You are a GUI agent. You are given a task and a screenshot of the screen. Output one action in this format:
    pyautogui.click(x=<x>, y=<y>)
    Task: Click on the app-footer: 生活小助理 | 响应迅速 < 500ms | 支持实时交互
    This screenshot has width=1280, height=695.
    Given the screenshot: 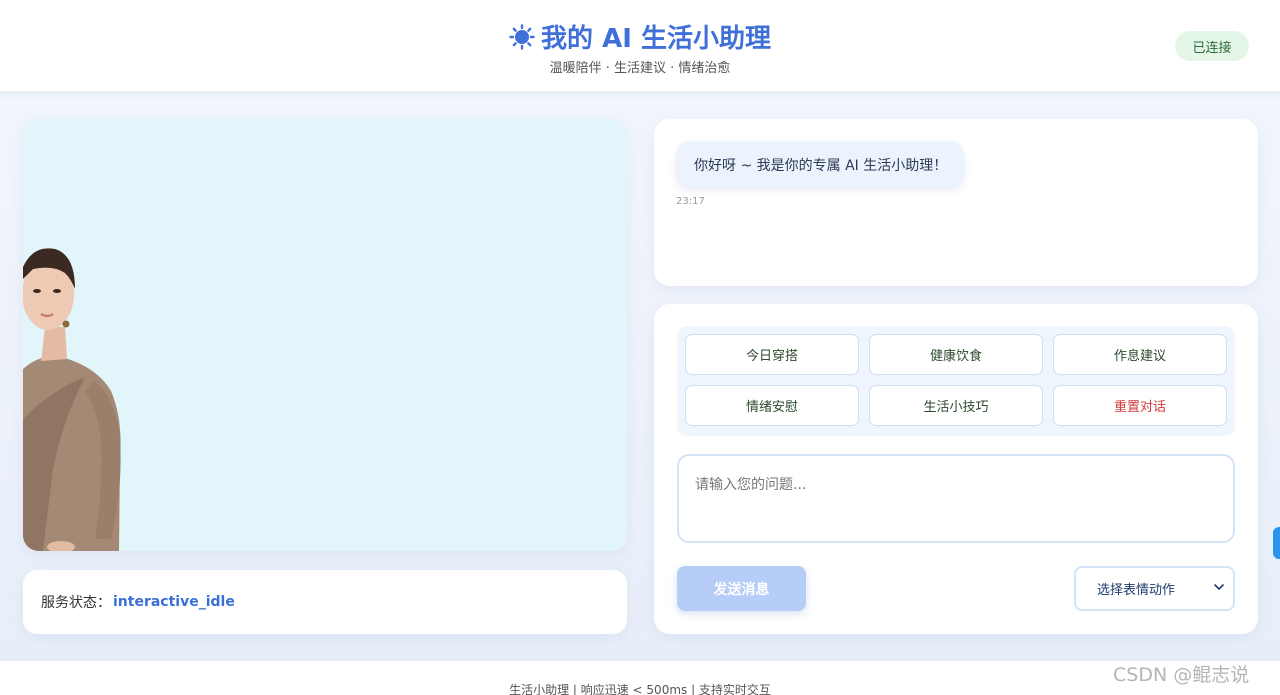 What is the action you would take?
    pyautogui.click(x=640, y=678)
    